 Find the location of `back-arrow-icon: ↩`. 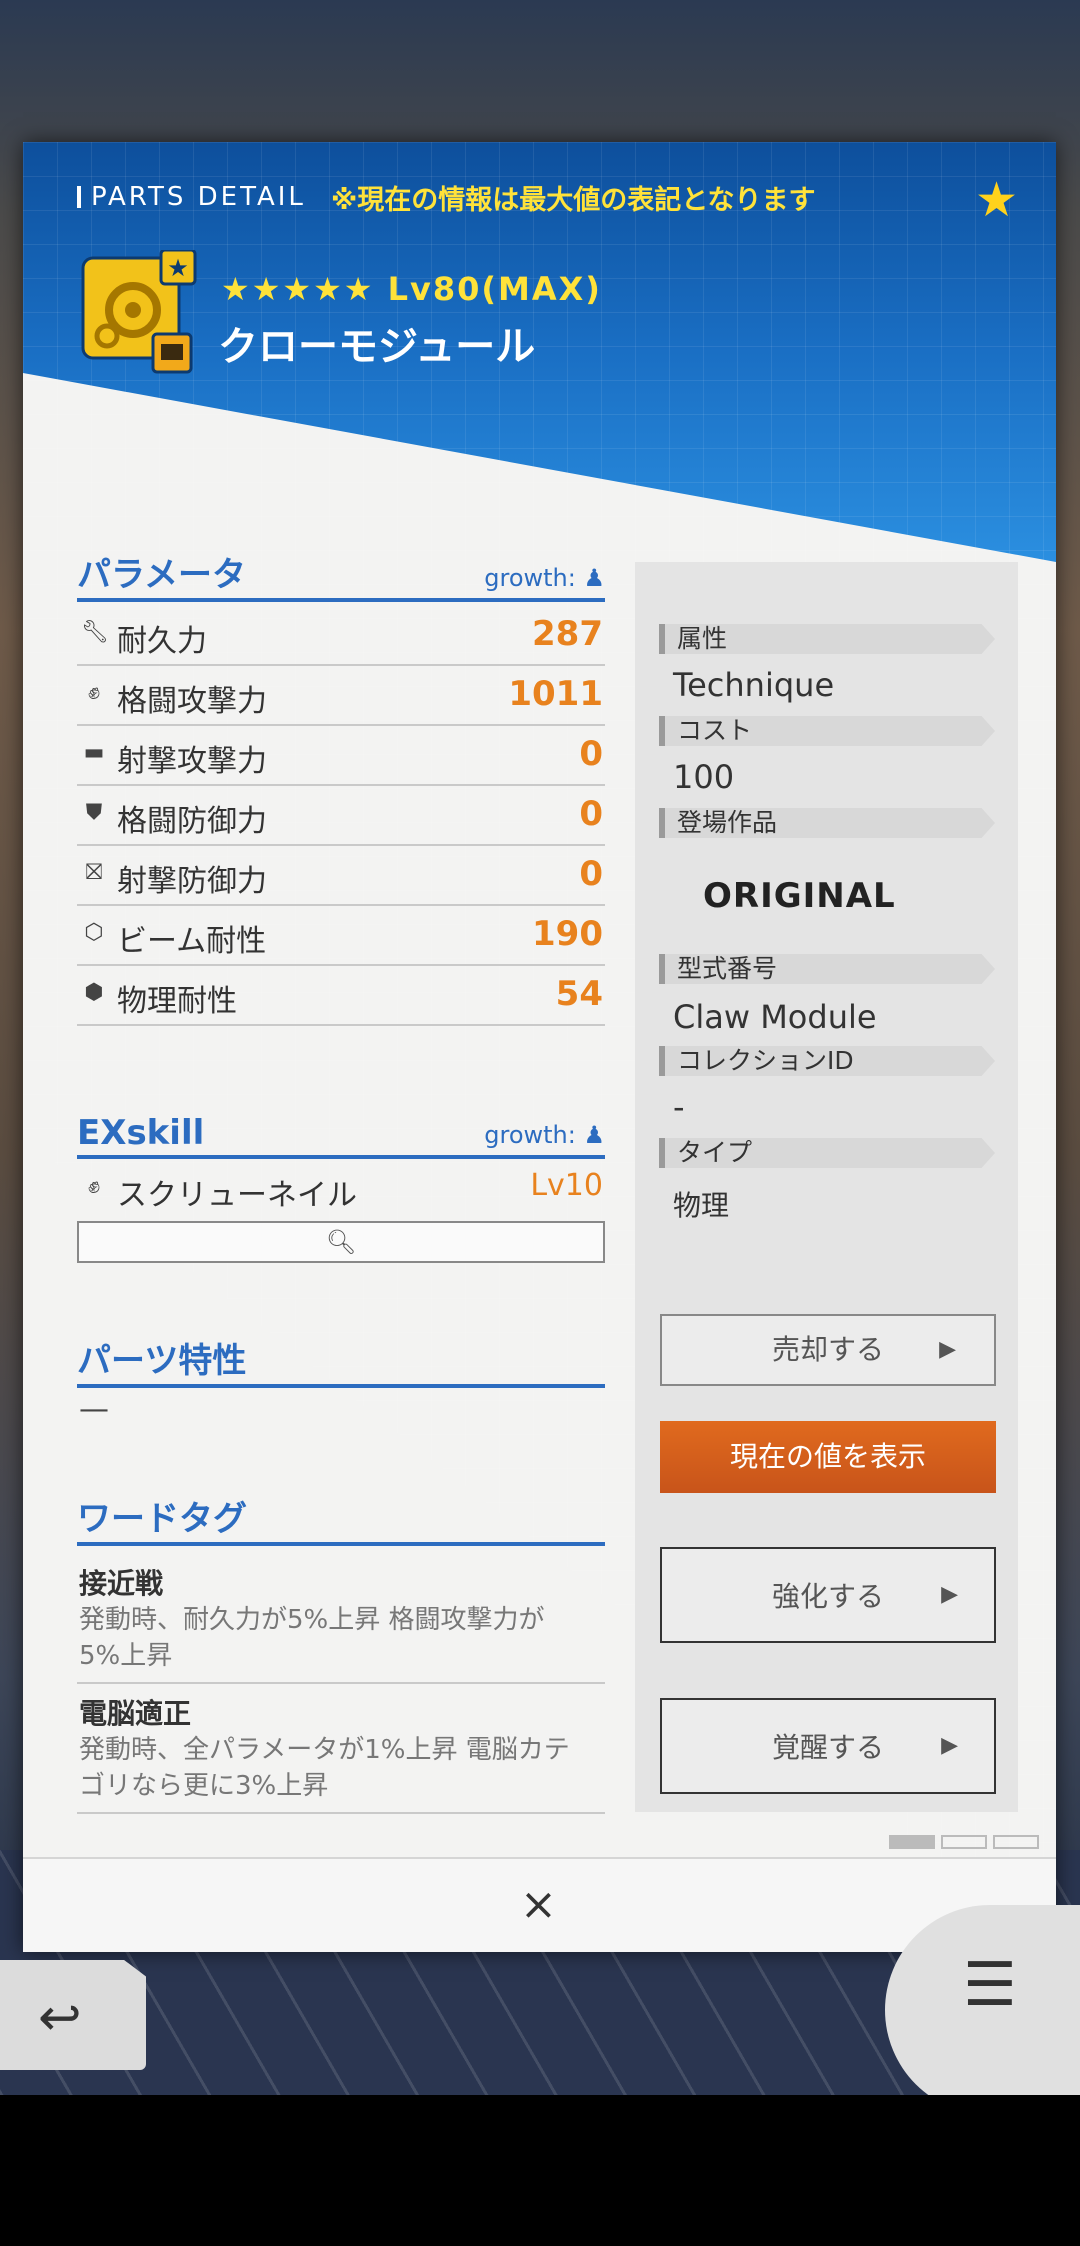

back-arrow-icon: ↩ is located at coordinates (60, 2018).